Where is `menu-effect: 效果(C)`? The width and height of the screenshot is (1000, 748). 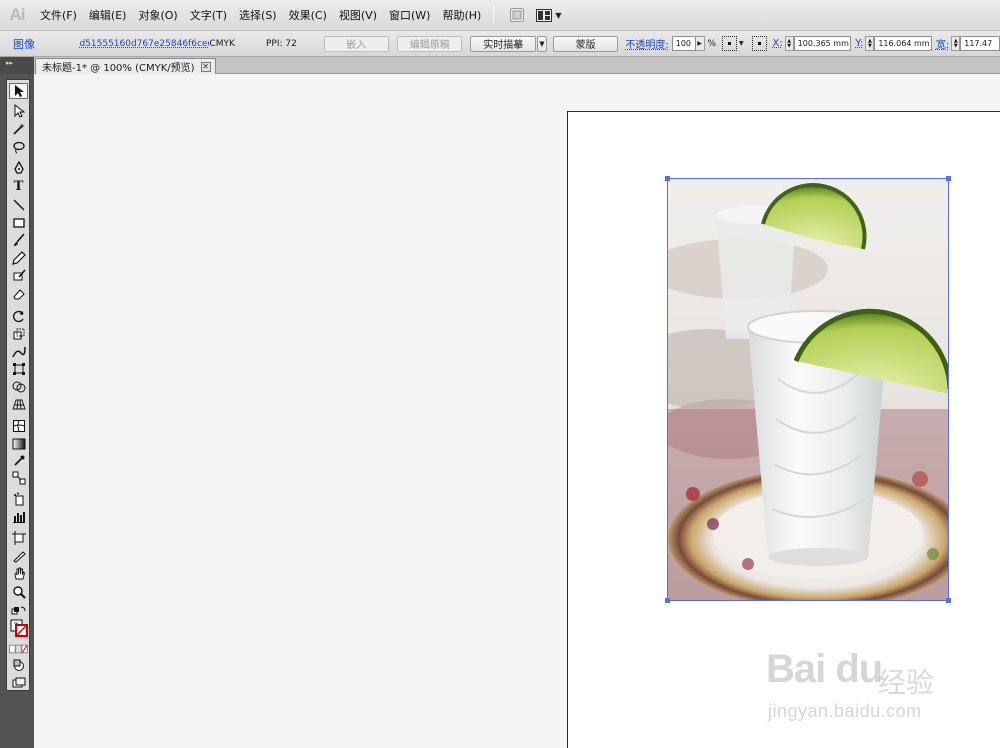
menu-effect: 效果(C) is located at coordinates (308, 15).